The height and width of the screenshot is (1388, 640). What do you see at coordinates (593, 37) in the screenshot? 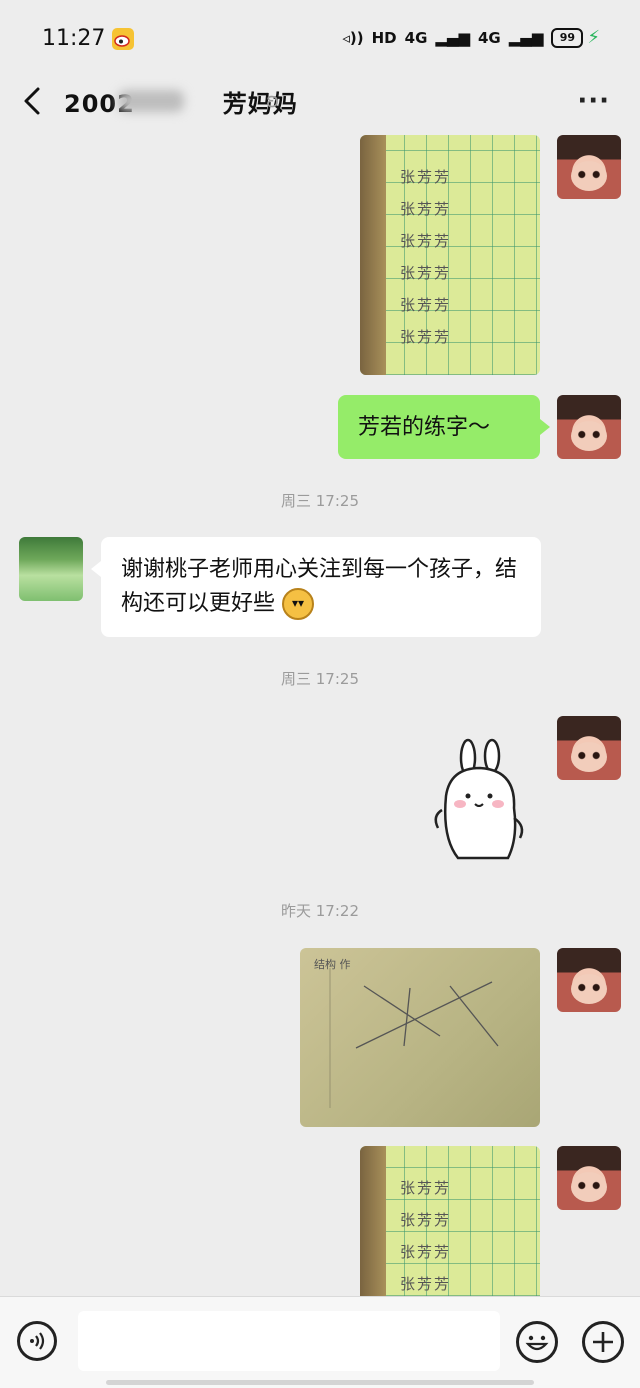
I see `charging-icon: ⚡` at bounding box center [593, 37].